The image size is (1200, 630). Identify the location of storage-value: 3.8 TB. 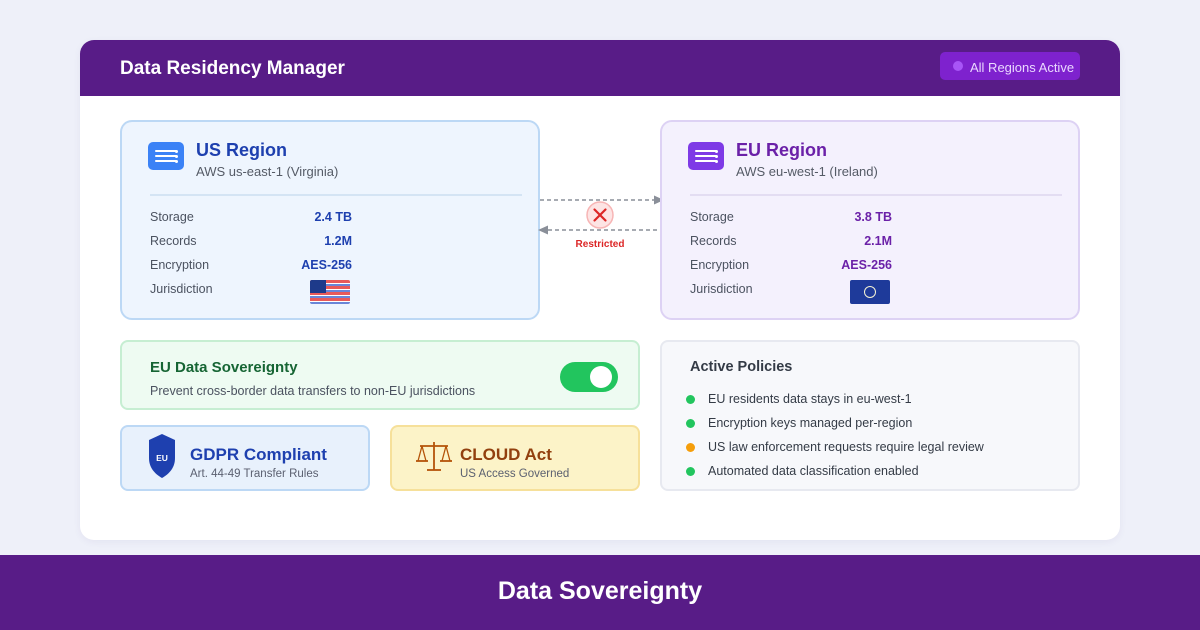
(873, 217).